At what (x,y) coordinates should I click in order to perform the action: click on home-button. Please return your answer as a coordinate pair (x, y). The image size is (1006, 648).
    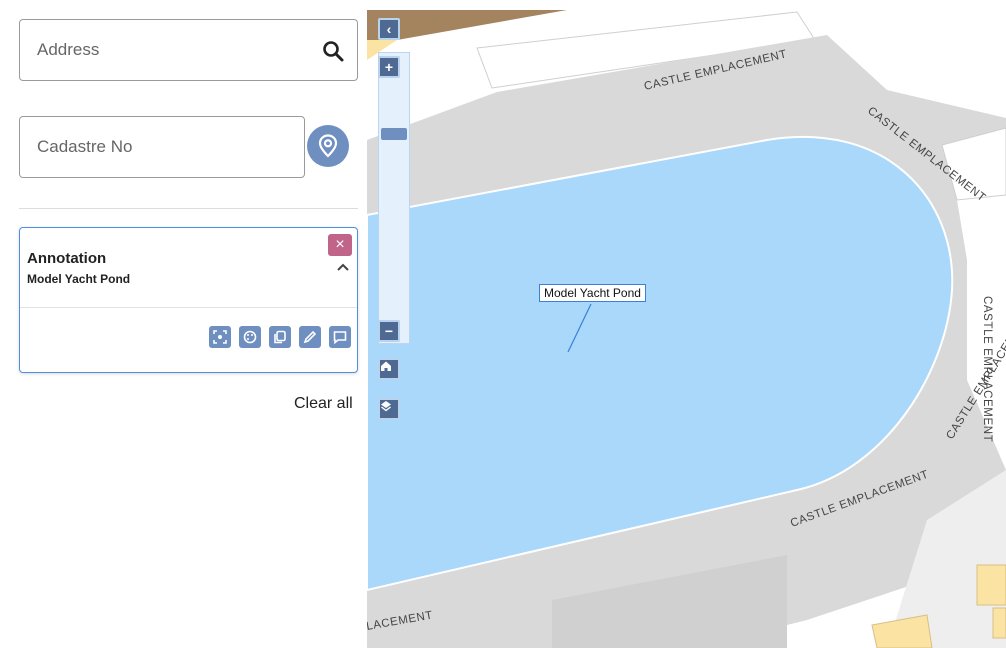
    Looking at the image, I should click on (389, 369).